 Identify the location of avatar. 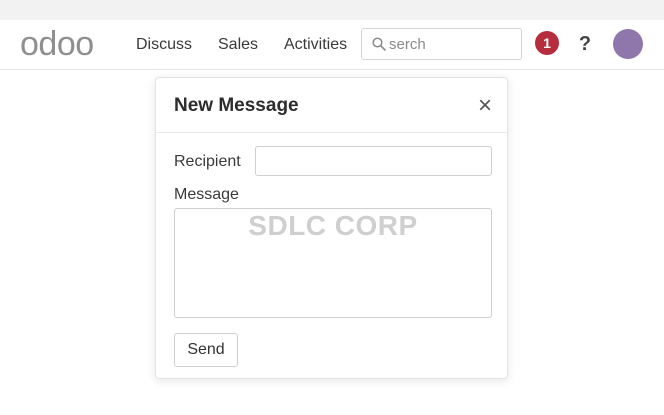
(628, 44).